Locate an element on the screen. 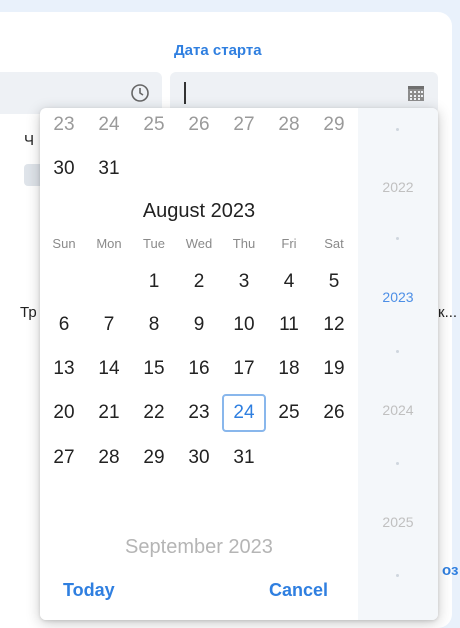 This screenshot has width=460, height=628. day-cell: 16 is located at coordinates (199, 369).